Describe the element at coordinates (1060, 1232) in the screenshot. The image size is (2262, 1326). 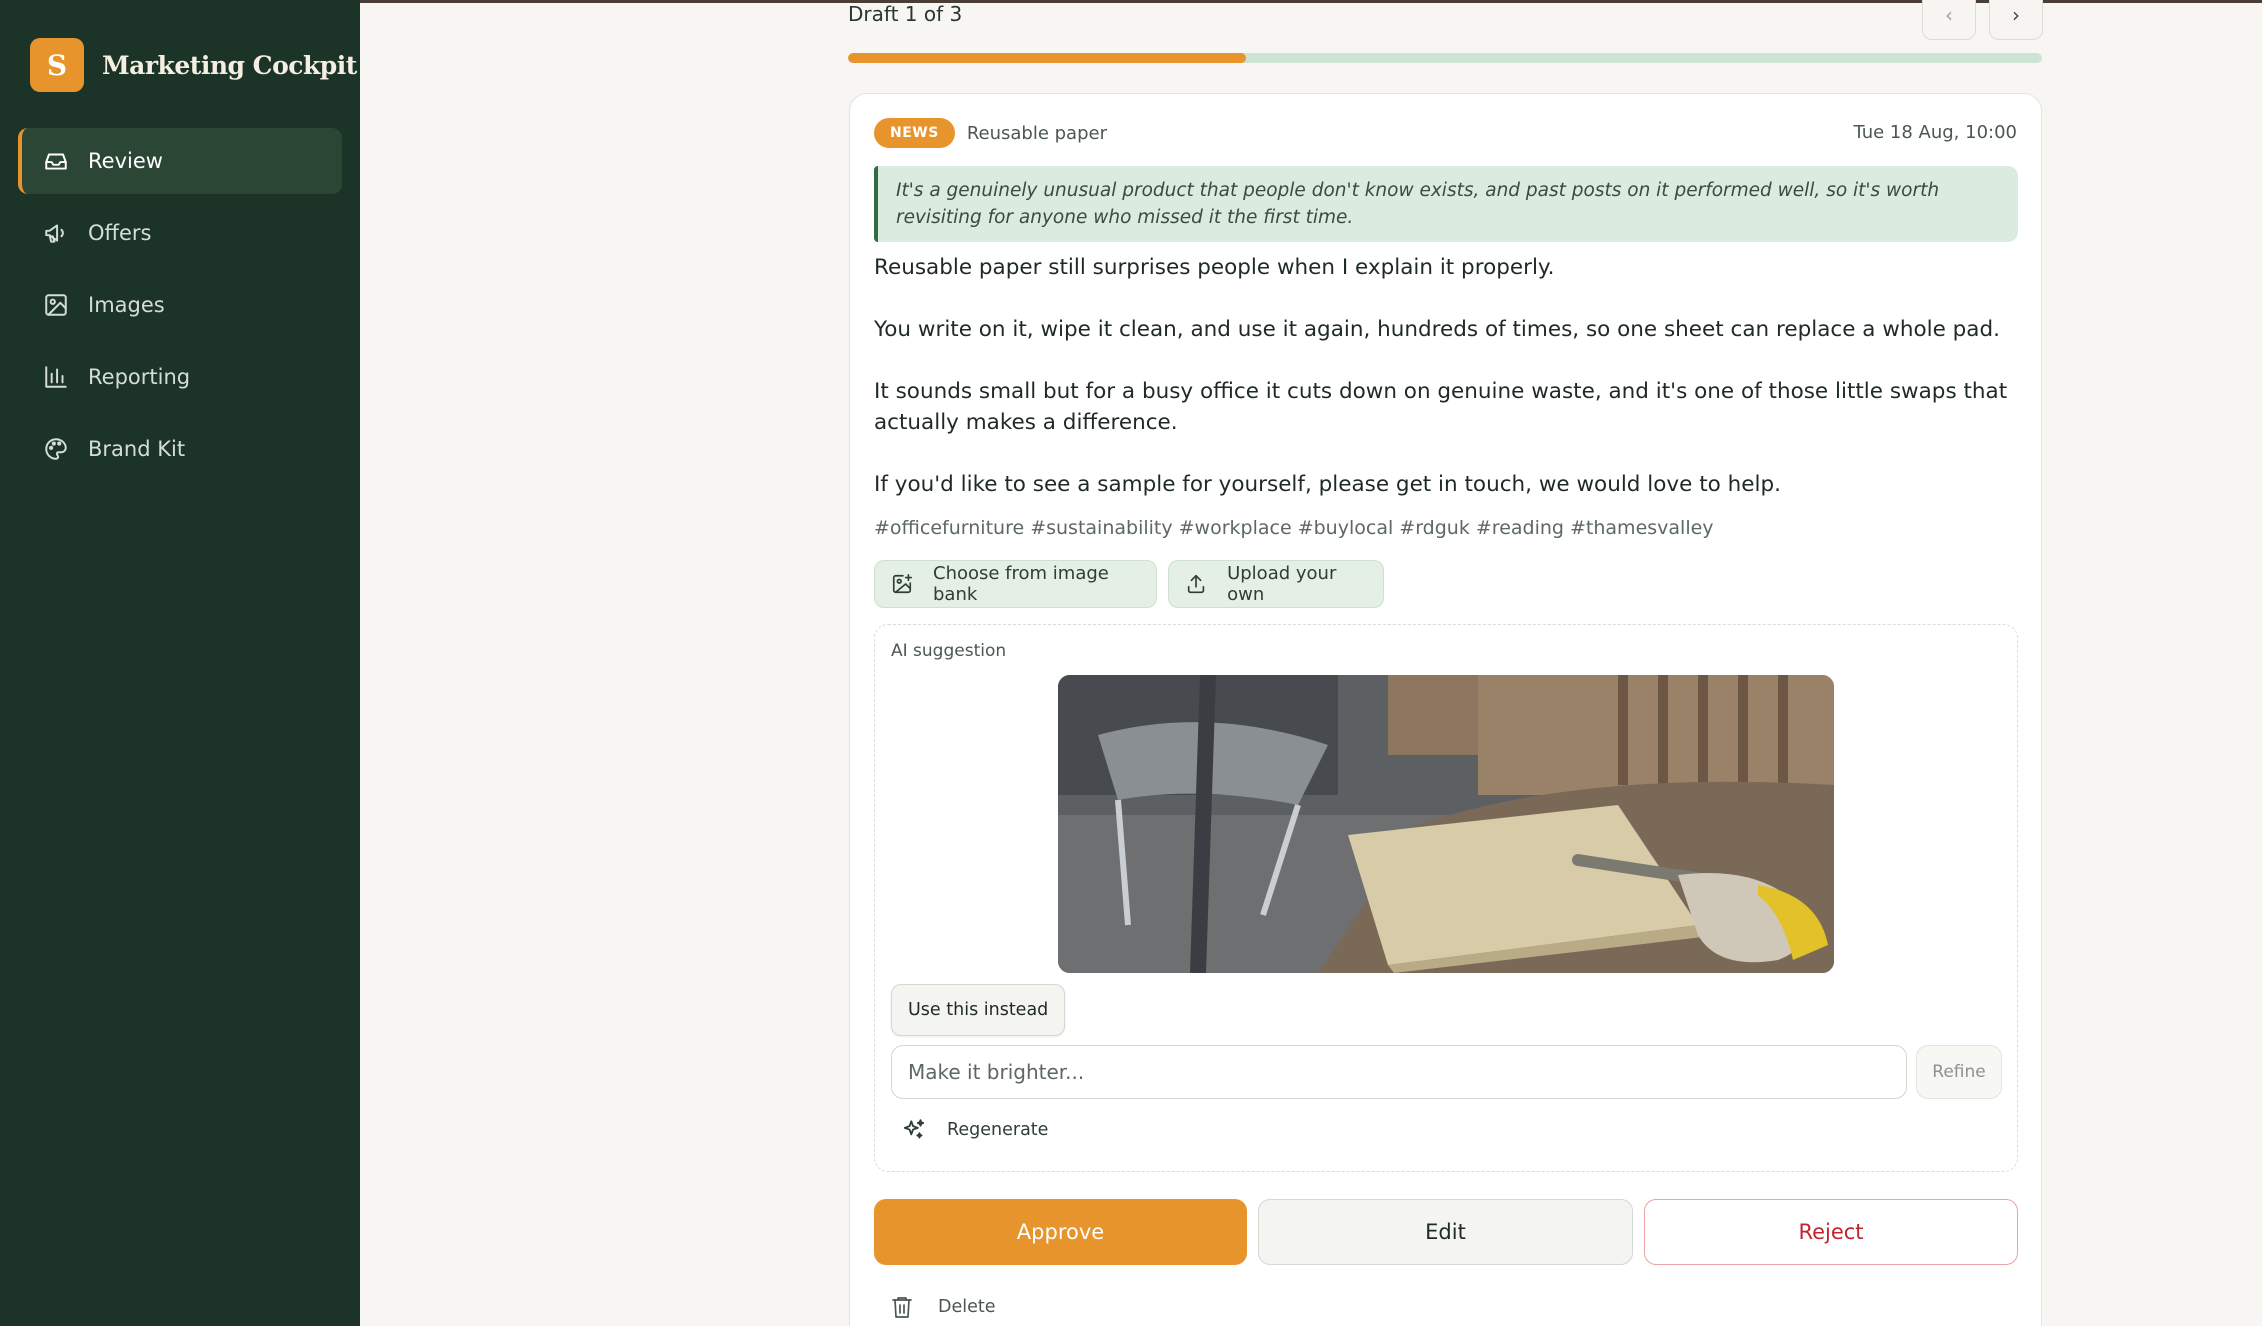
I see `approve-button: Approve` at that location.